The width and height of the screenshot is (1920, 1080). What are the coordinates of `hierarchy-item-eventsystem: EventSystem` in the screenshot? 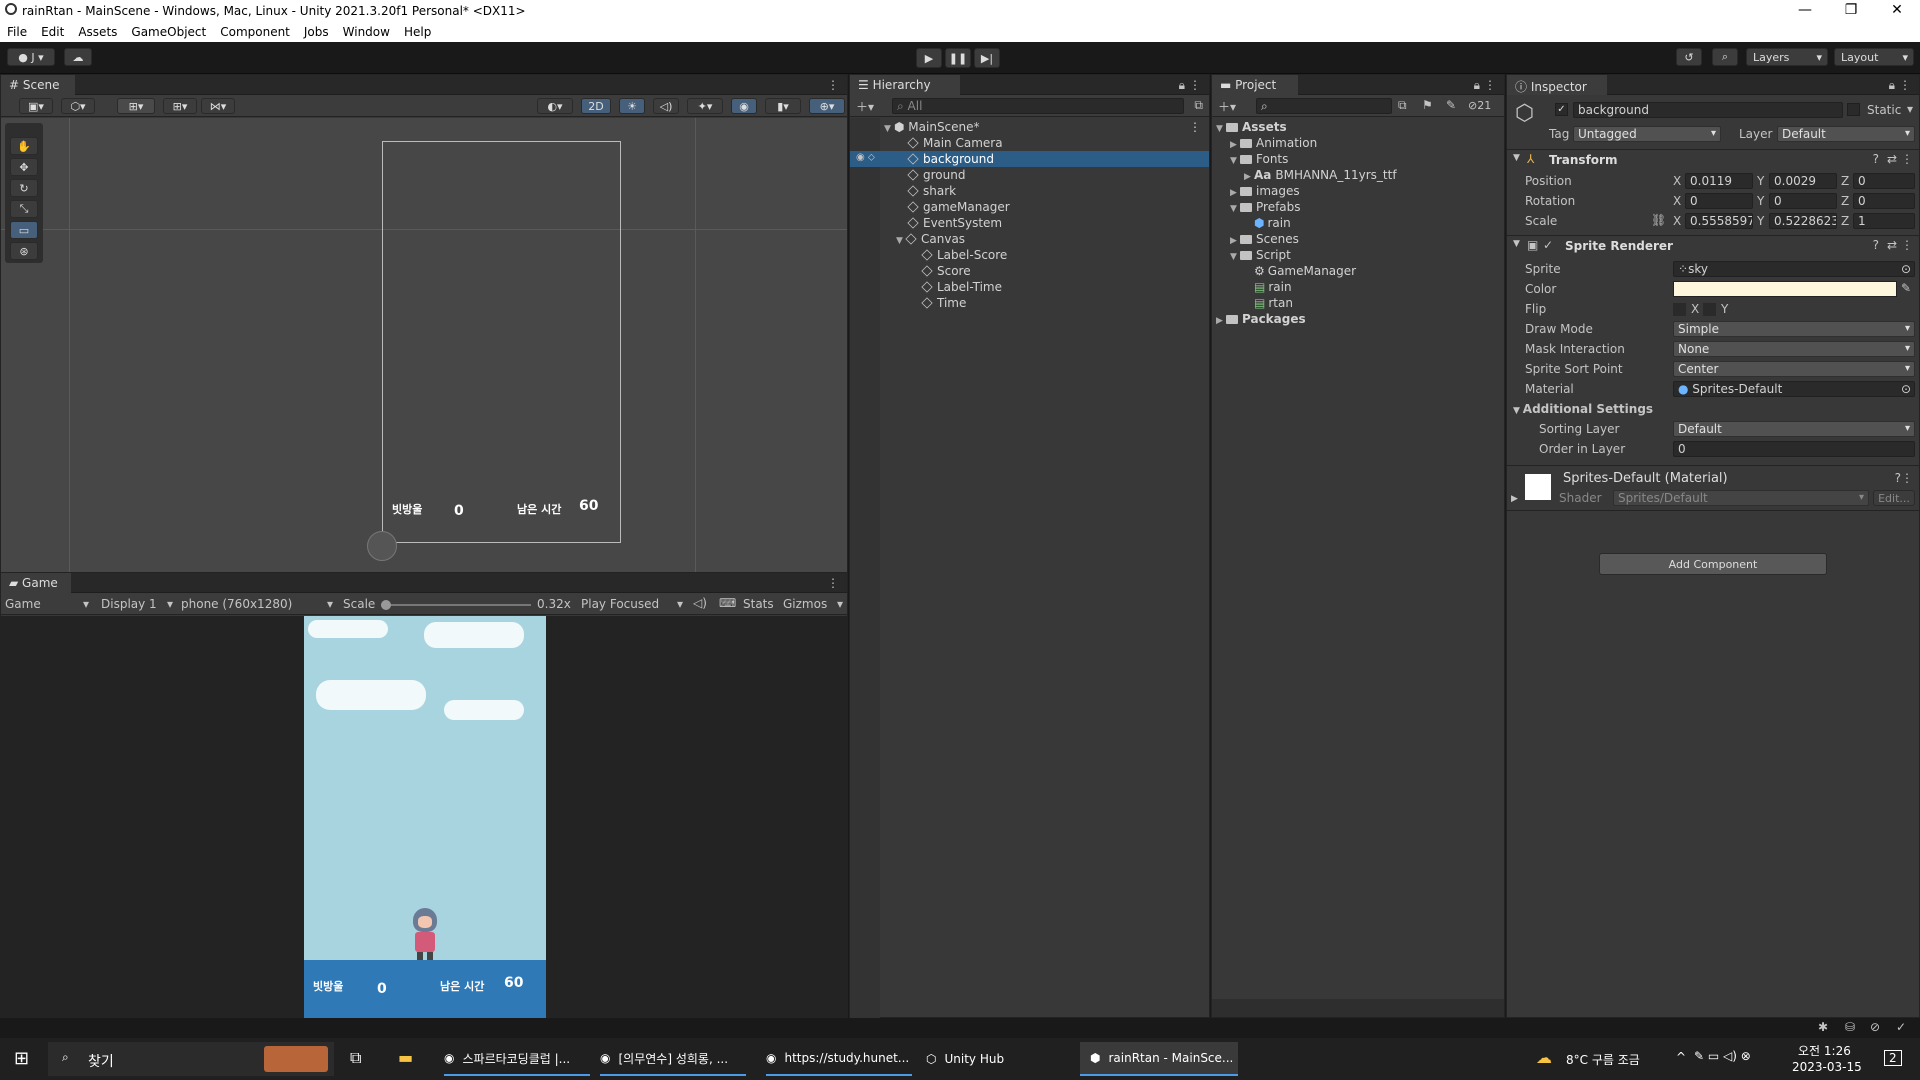 It's located at (954, 223).